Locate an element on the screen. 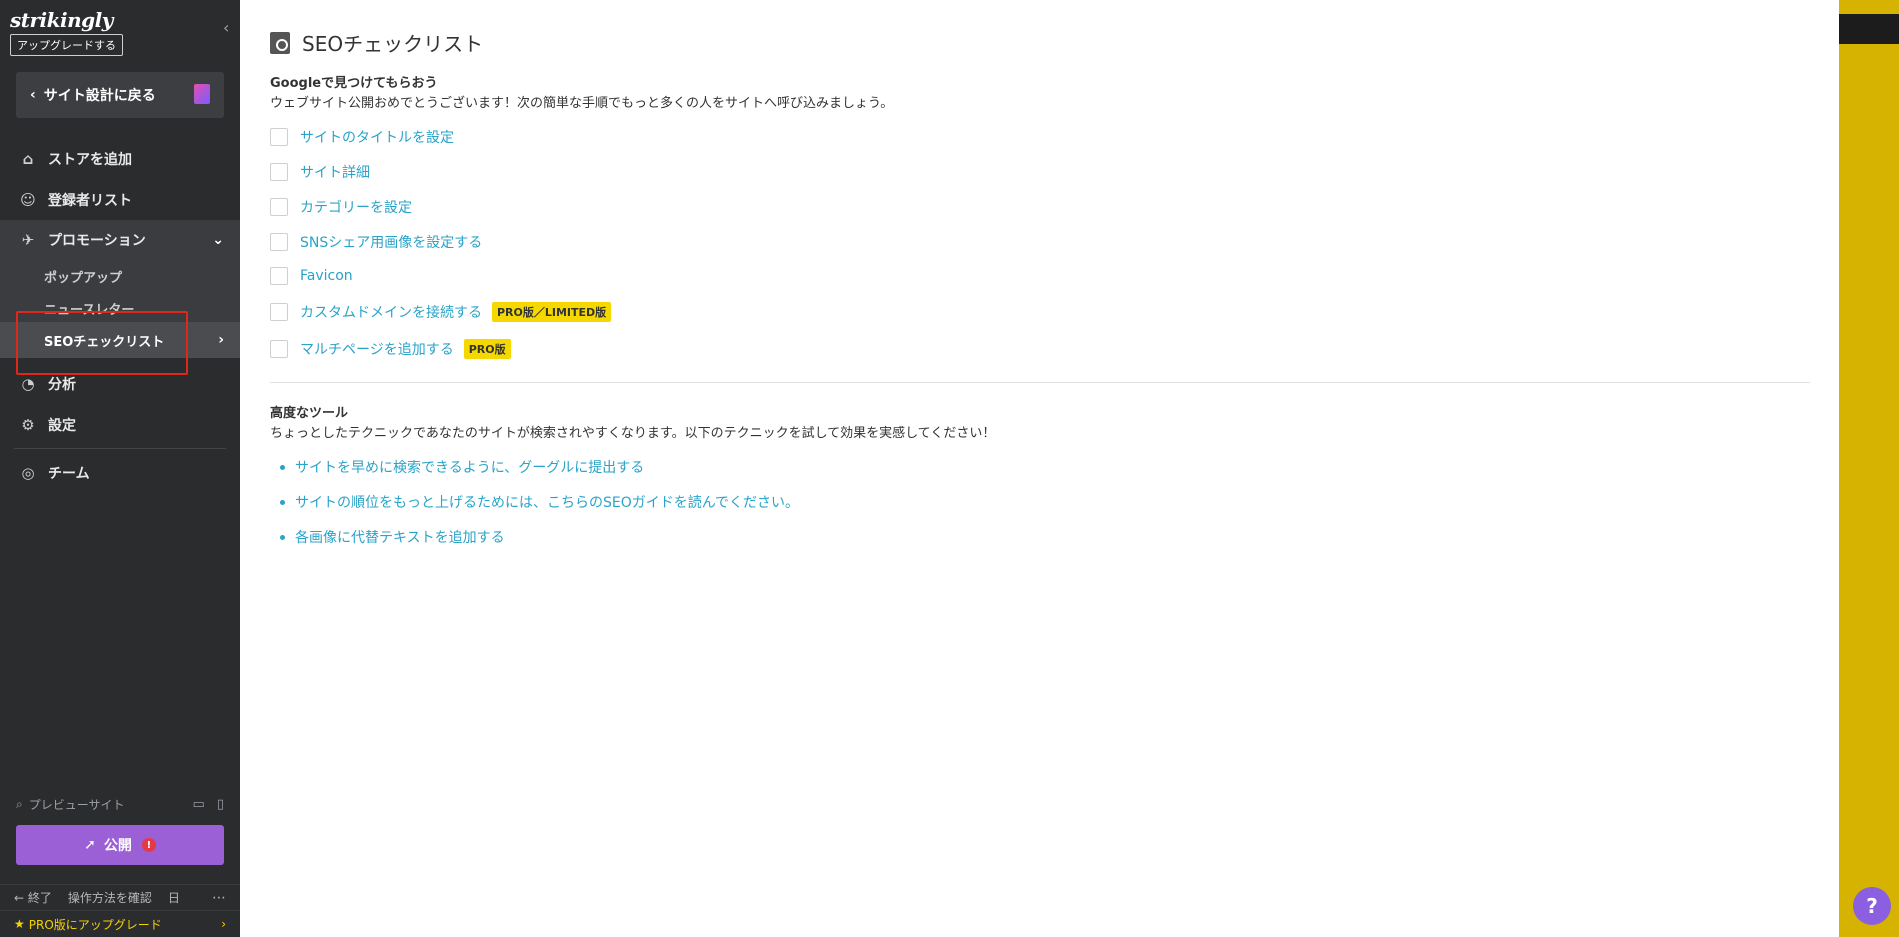 This screenshot has width=1899, height=937. sidebar-footer: ← 終了 操作方法を確認 日 ⋯ is located at coordinates (120, 897).